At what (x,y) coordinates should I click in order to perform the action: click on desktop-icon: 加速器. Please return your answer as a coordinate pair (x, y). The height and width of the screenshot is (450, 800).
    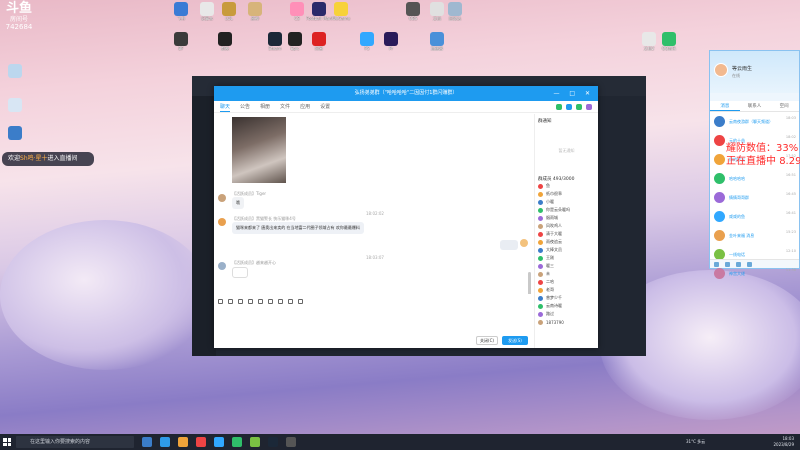
    Looking at the image, I should click on (437, 41).